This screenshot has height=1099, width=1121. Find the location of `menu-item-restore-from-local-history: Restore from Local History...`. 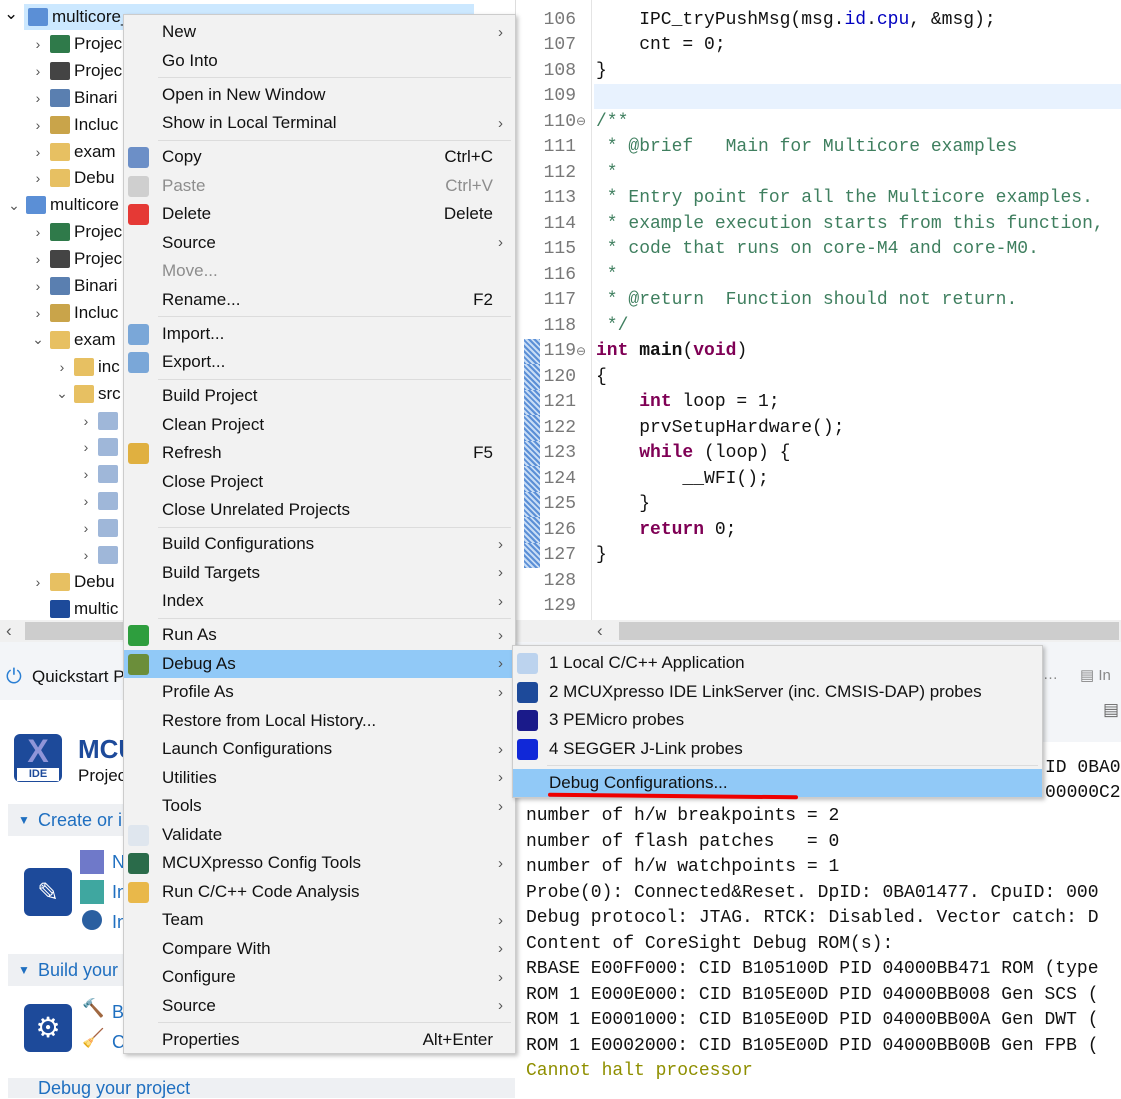

menu-item-restore-from-local-history: Restore from Local History... is located at coordinates (319, 721).